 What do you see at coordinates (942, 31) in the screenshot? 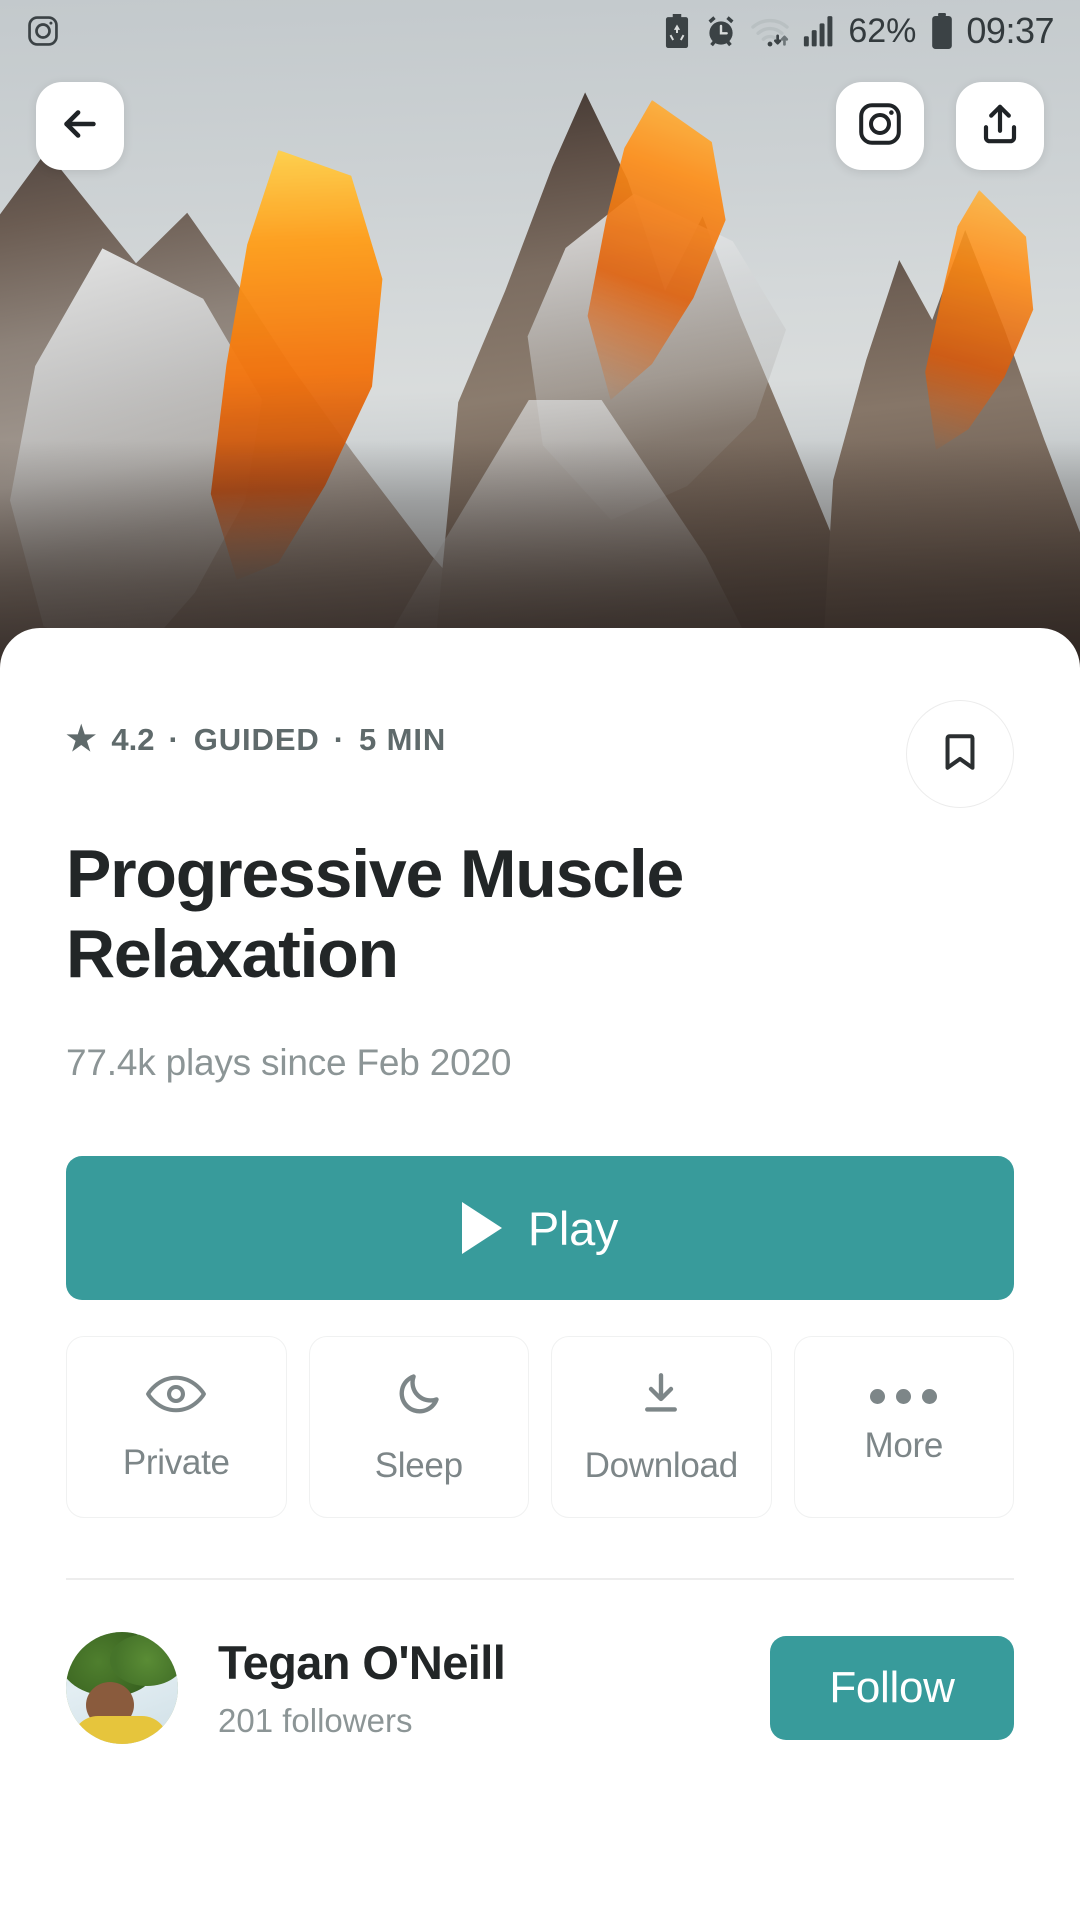
I see `battery-icon` at bounding box center [942, 31].